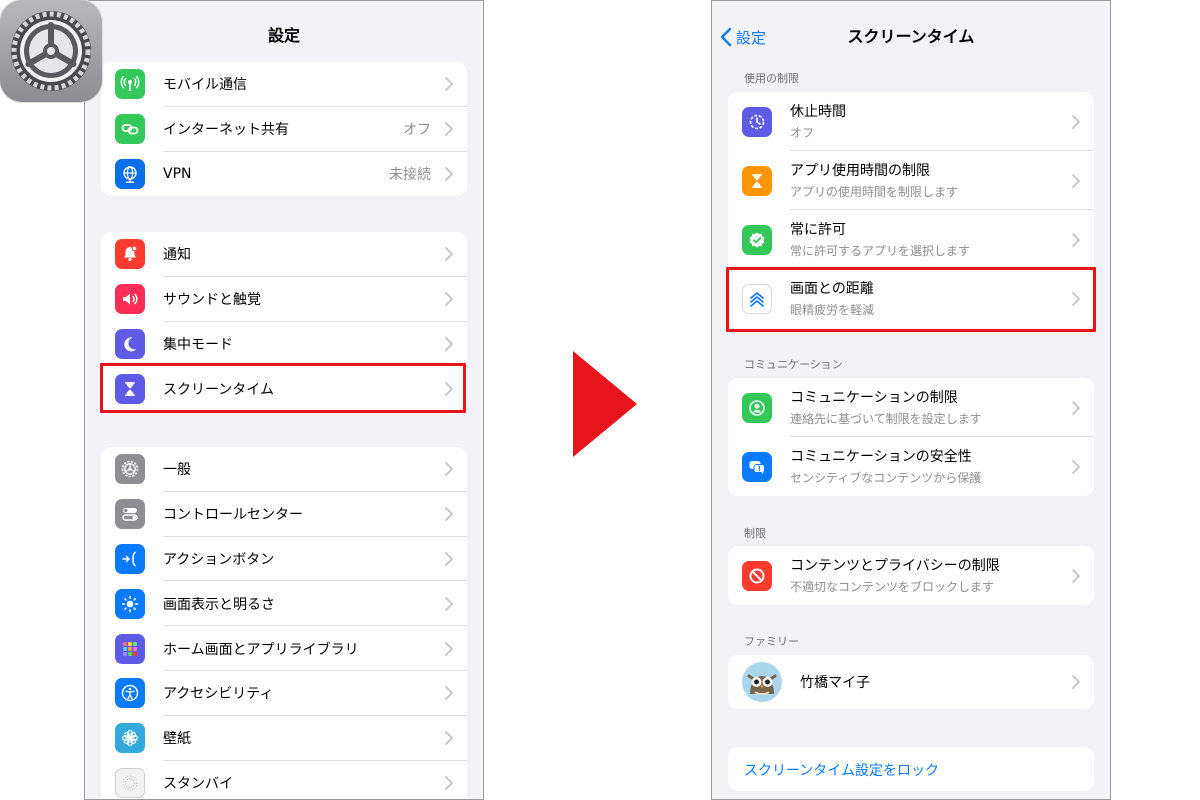 The image size is (1200, 800). I want to click on settings-item-display-brightness: 画面表示と明るさ, so click(284, 604).